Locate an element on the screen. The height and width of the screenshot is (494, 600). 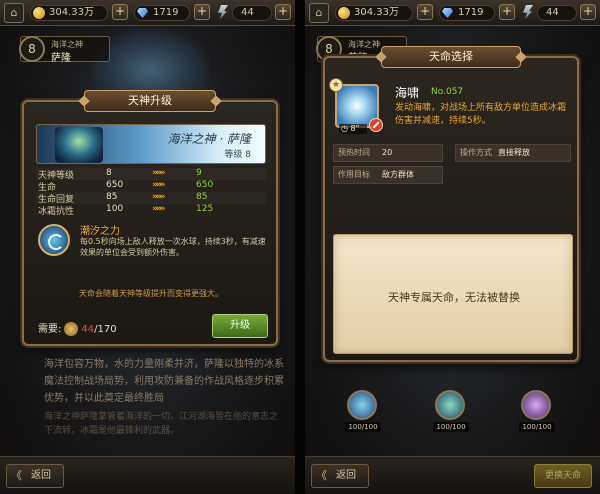
stat-row: 生命回复 85 »»» 85 is located at coordinates (151, 198).